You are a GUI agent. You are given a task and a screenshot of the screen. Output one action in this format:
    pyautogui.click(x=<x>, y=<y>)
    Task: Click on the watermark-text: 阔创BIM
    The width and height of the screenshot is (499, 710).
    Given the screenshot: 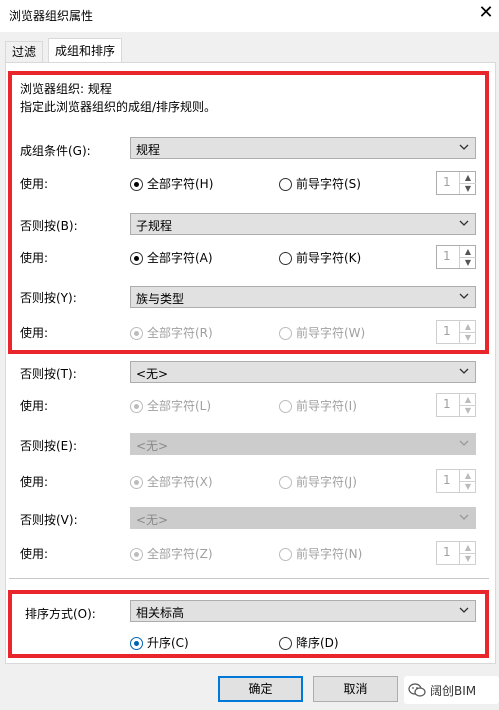 What is the action you would take?
    pyautogui.click(x=453, y=691)
    